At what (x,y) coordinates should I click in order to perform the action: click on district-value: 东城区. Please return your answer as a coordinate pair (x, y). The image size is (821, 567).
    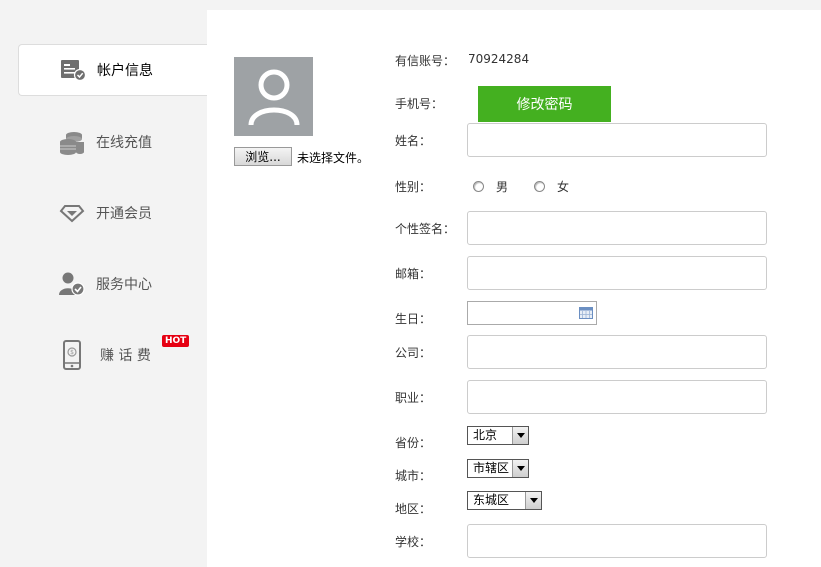
    Looking at the image, I should click on (491, 500).